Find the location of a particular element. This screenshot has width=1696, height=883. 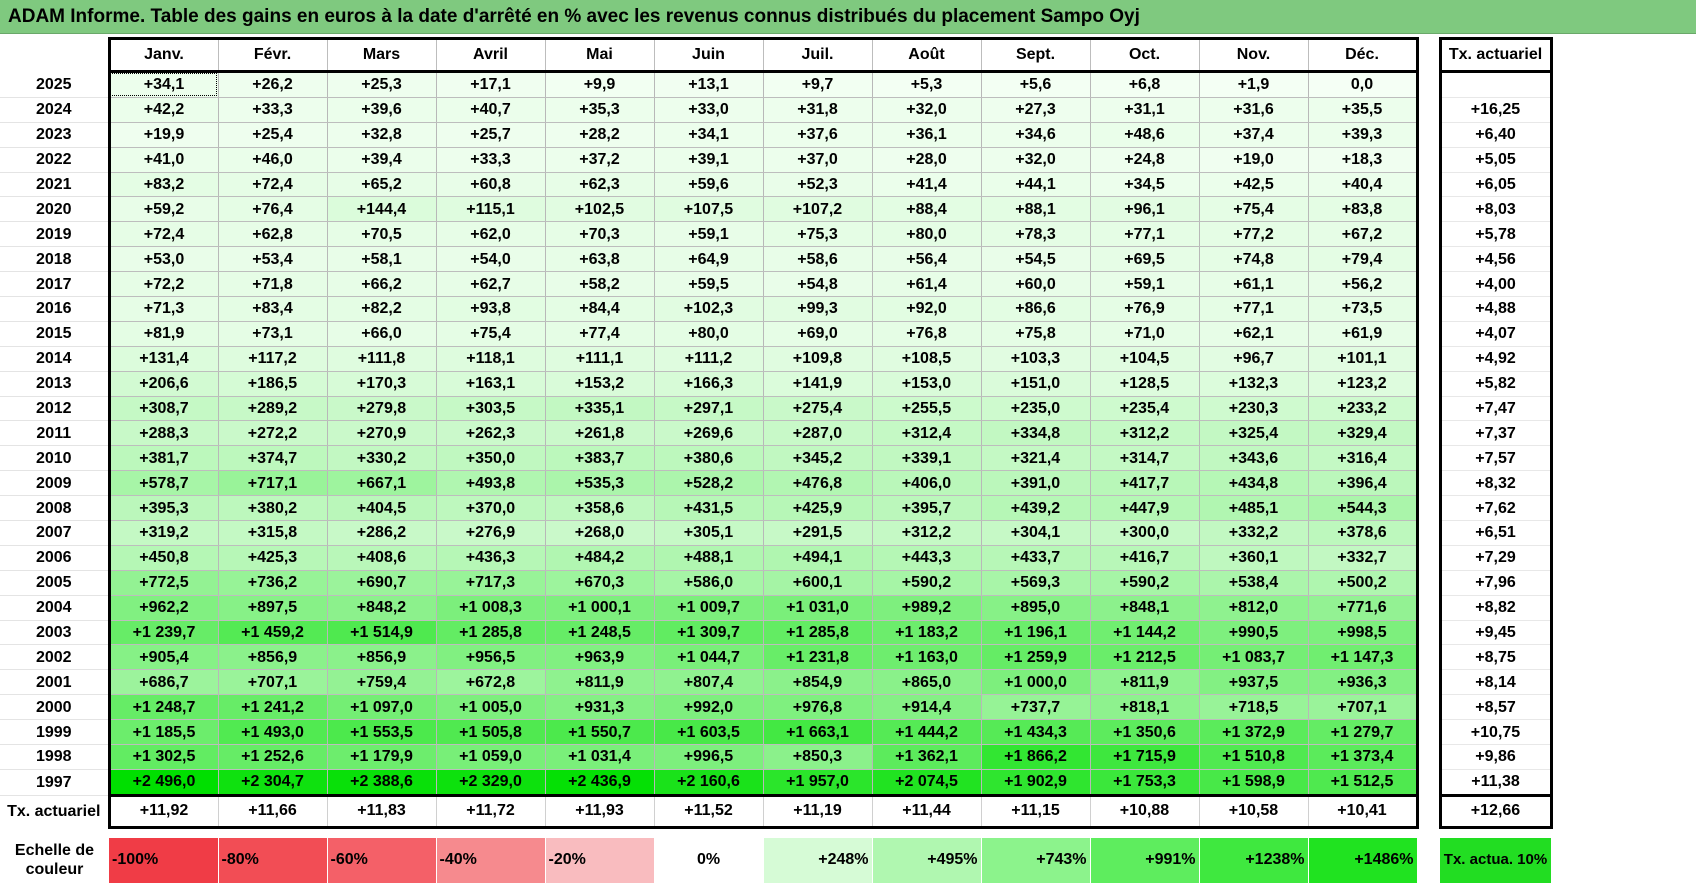

gain-cell: +667,1 is located at coordinates (382, 483).